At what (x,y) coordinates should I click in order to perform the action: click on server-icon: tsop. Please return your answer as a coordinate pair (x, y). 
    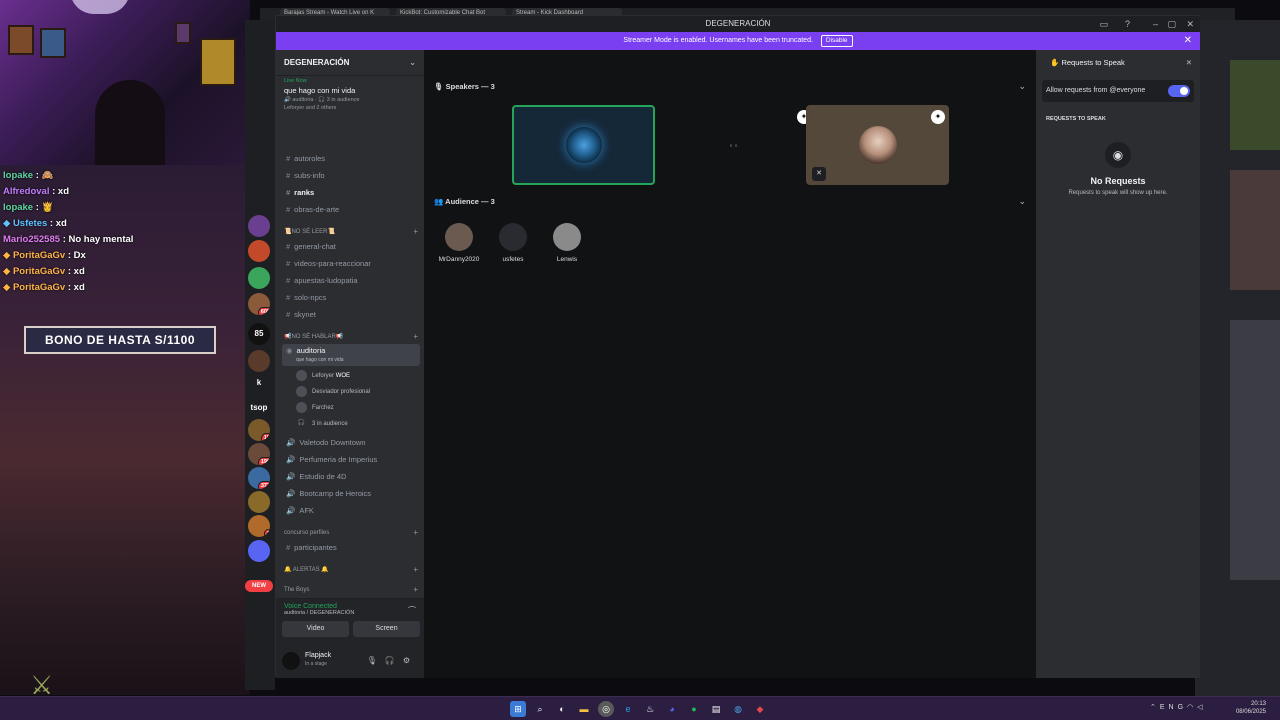
    Looking at the image, I should click on (259, 408).